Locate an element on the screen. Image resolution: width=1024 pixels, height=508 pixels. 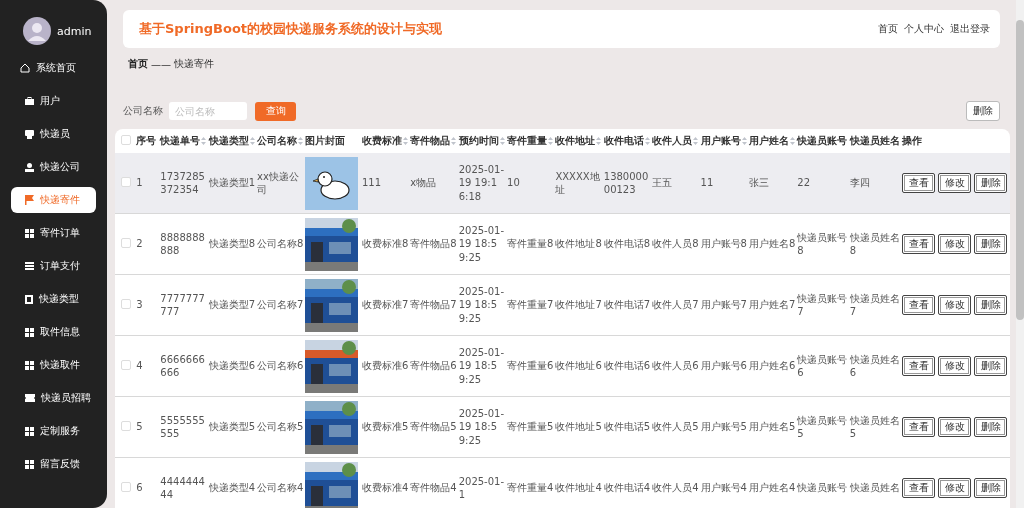
table-cell: 快递员账号5 is located at coordinates (822, 427).